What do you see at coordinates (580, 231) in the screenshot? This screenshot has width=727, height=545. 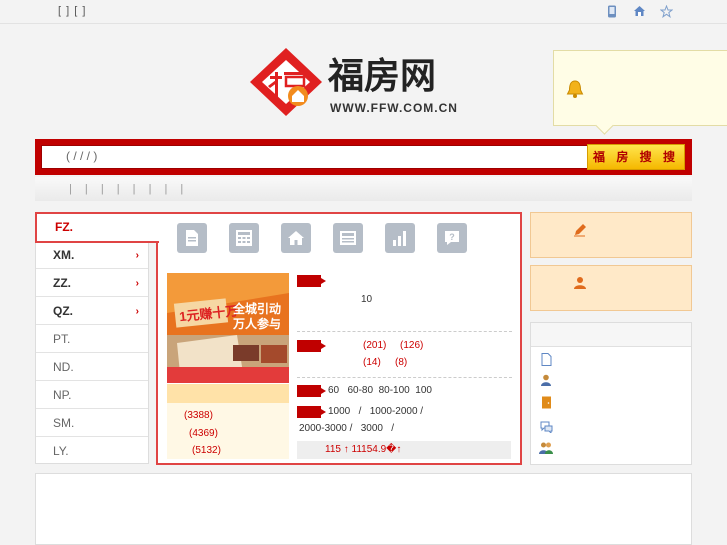 I see `pencil-icon` at bounding box center [580, 231].